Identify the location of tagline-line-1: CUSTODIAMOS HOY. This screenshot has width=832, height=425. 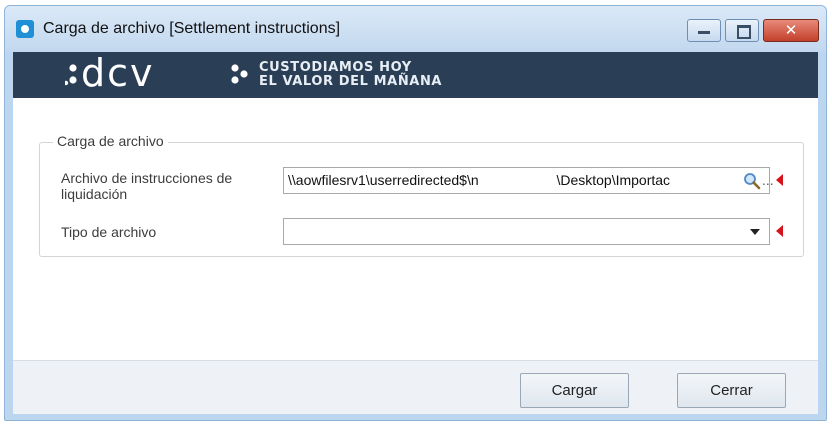
(335, 67).